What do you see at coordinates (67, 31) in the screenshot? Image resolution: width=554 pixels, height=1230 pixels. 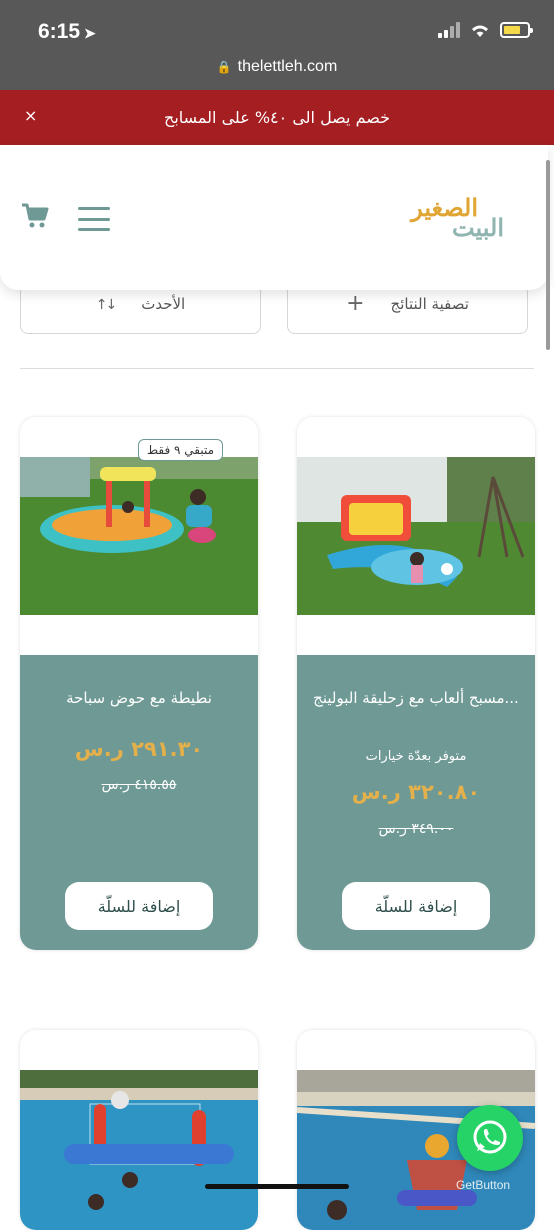 I see `status-time: 6:15 ➤` at bounding box center [67, 31].